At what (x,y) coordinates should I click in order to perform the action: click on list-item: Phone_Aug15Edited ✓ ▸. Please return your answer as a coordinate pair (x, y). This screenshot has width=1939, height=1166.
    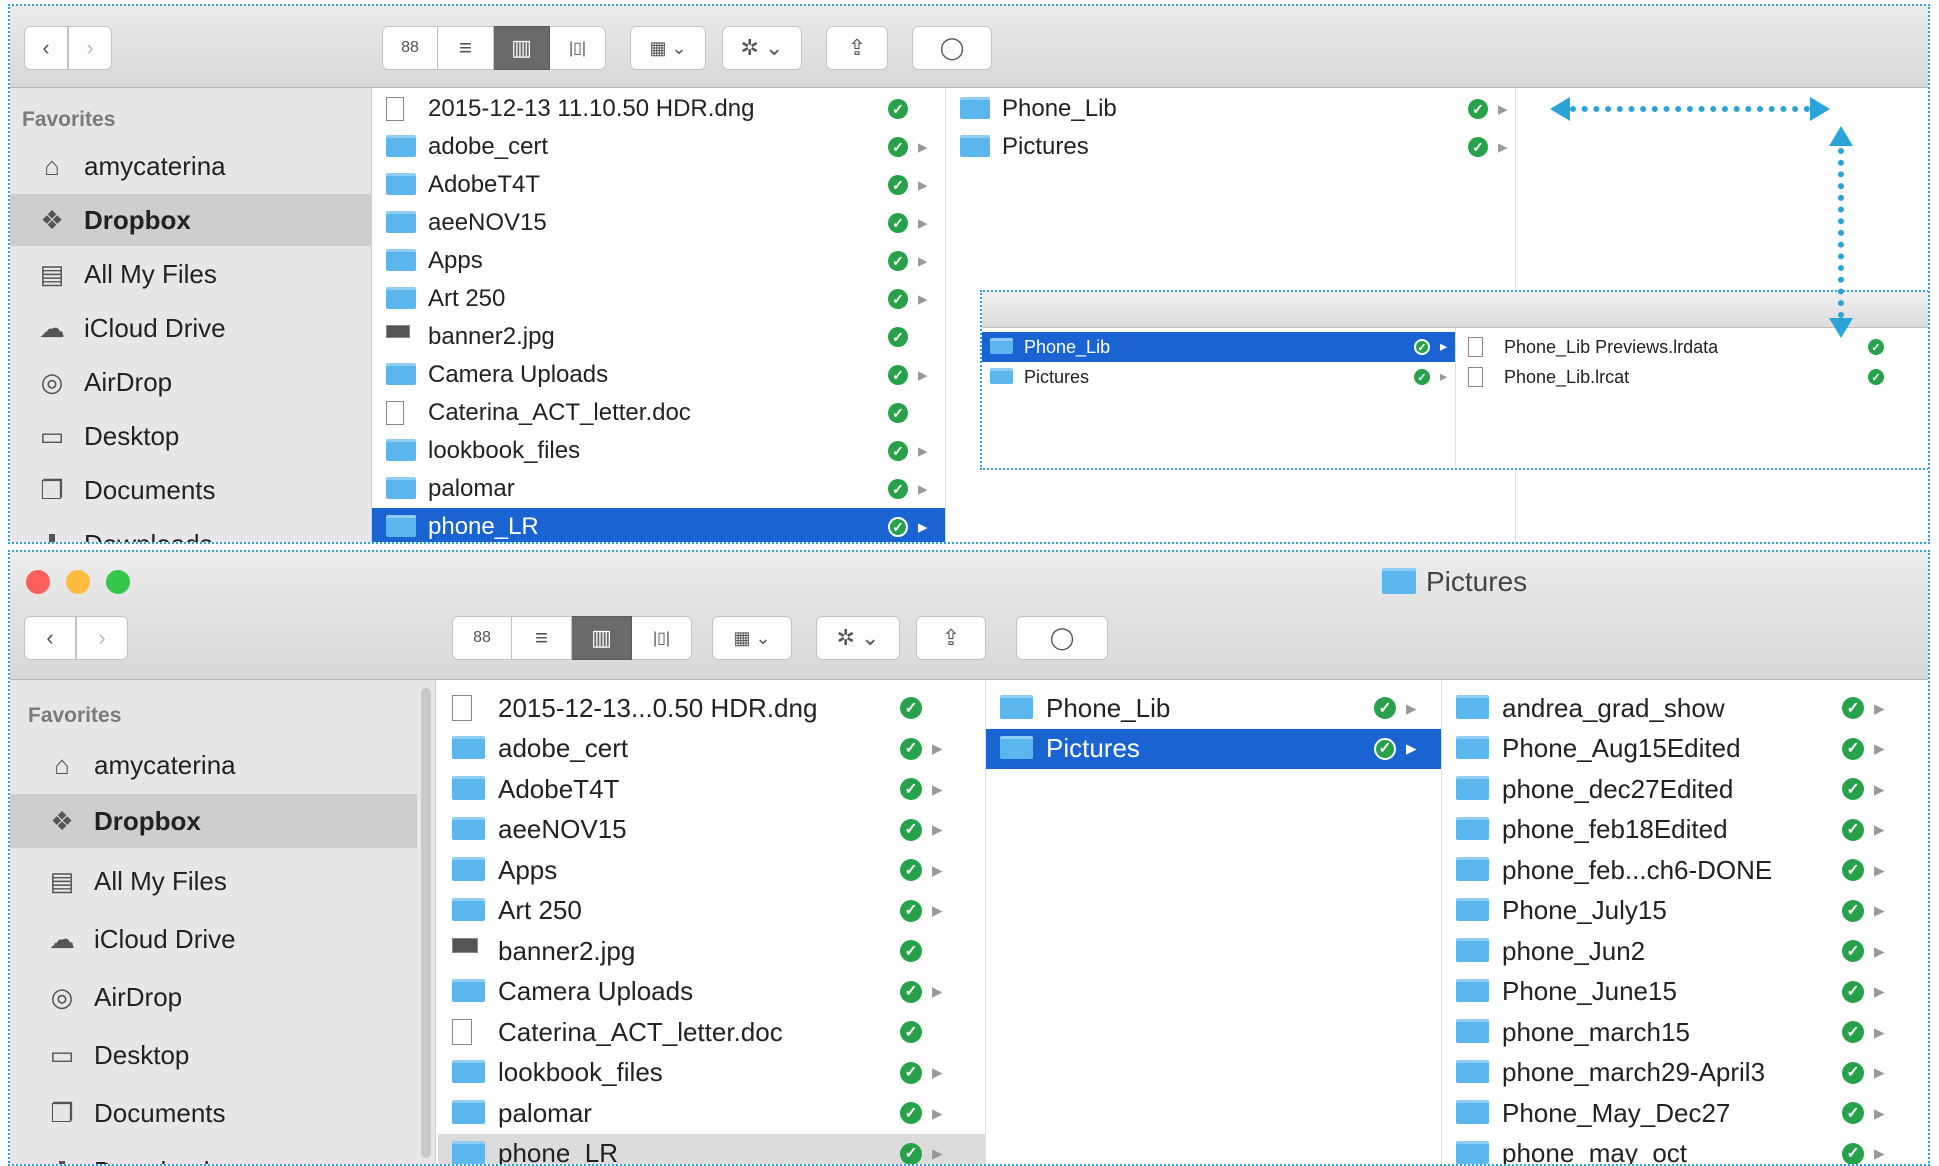
    Looking at the image, I should click on (1685, 749).